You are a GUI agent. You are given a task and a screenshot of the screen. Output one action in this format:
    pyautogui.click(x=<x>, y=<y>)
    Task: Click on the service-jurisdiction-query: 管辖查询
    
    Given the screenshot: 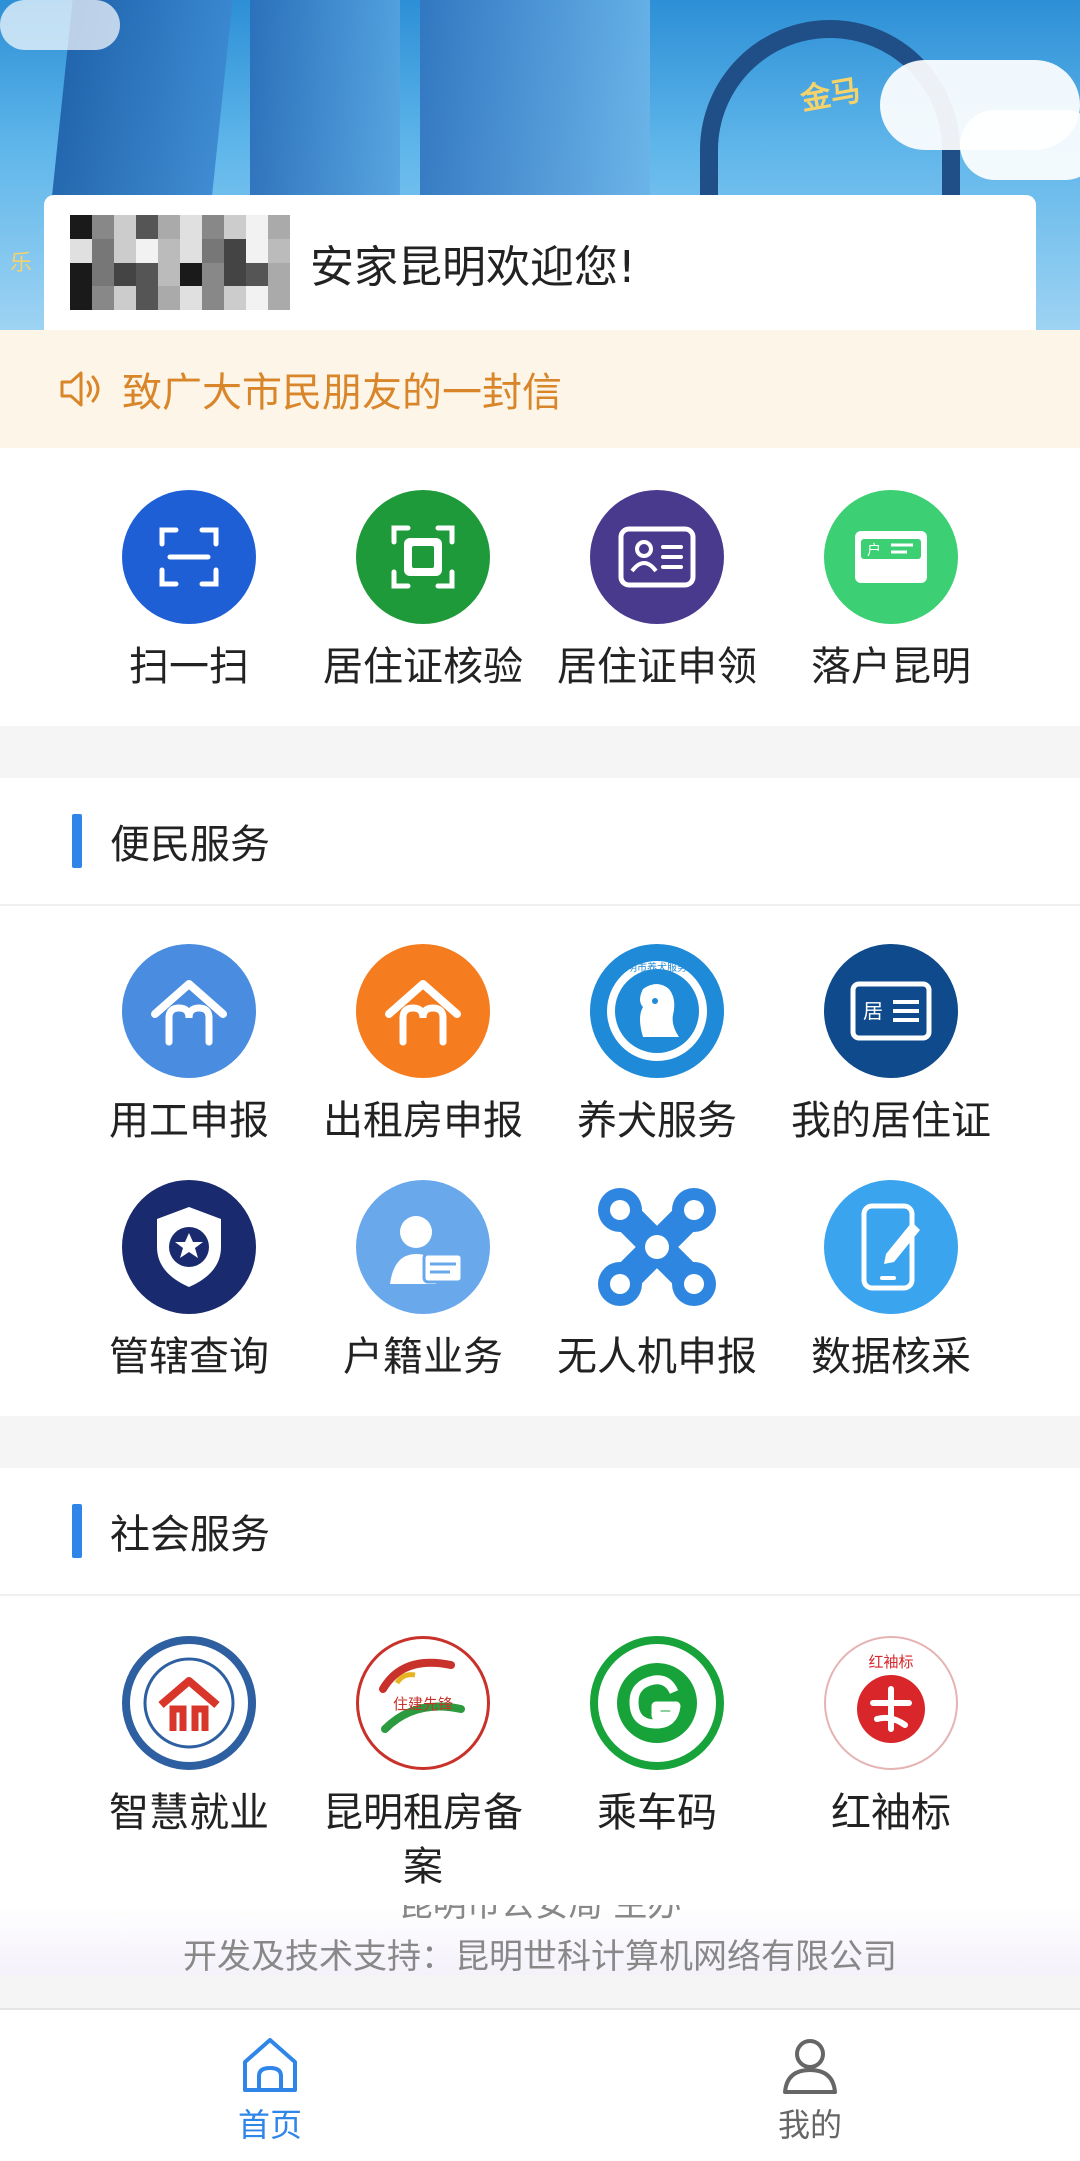 What is the action you would take?
    pyautogui.click(x=189, y=1282)
    